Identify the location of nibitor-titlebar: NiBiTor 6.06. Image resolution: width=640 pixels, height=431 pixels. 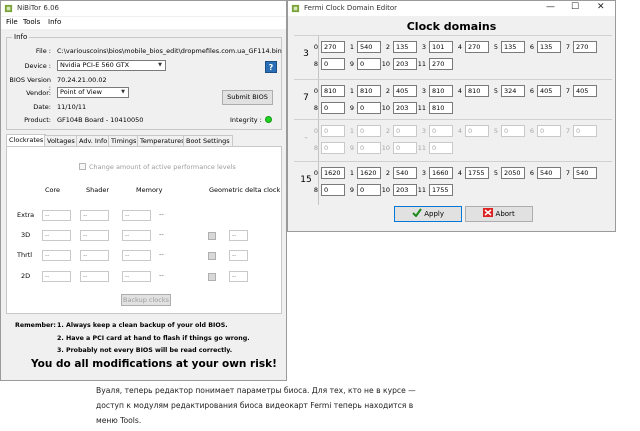
(143, 8).